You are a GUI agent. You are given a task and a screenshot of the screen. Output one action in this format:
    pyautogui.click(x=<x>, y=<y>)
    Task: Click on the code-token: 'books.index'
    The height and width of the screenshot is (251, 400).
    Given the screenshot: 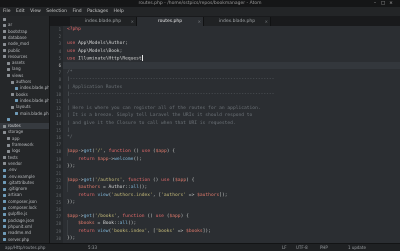 What is the action you would take?
    pyautogui.click(x=129, y=231)
    